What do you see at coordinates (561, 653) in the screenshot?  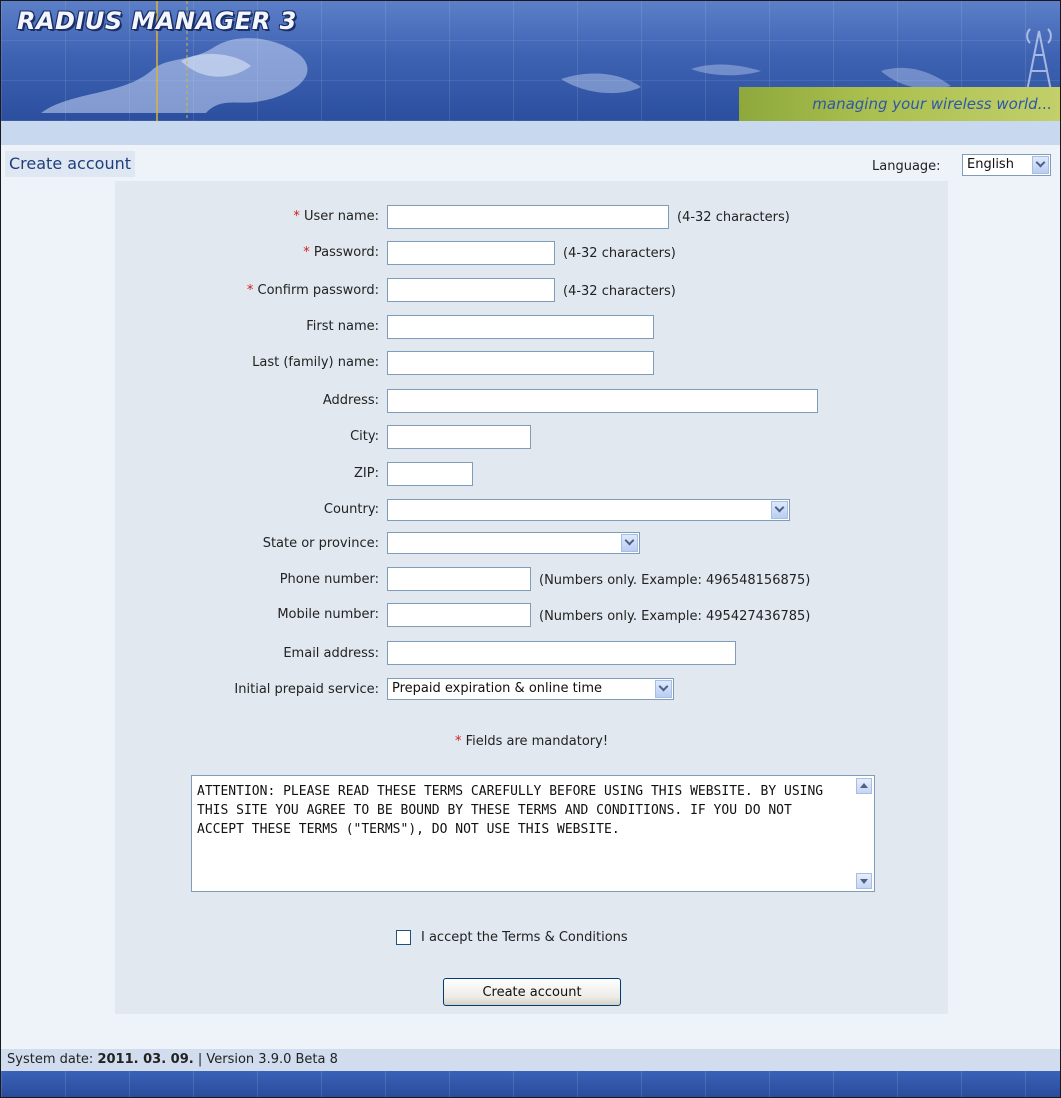 I see `email-input` at bounding box center [561, 653].